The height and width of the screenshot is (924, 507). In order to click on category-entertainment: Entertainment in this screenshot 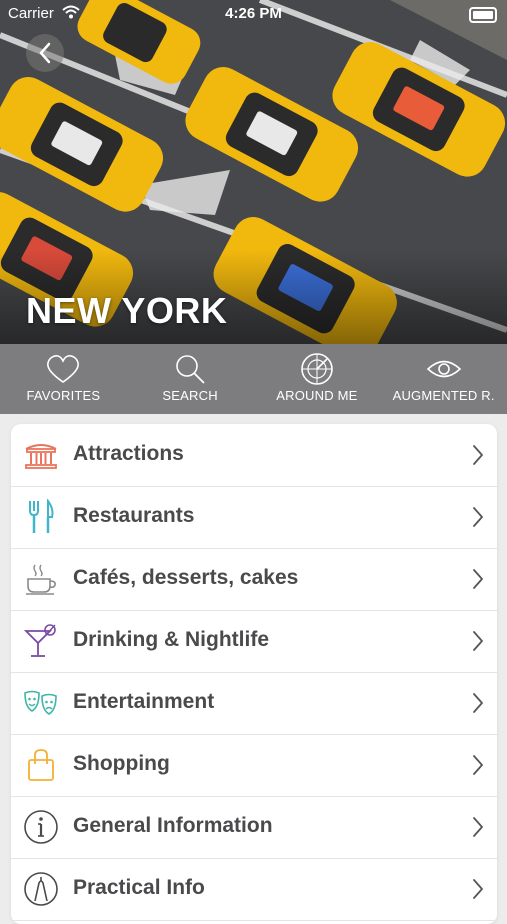, I will do `click(254, 703)`.